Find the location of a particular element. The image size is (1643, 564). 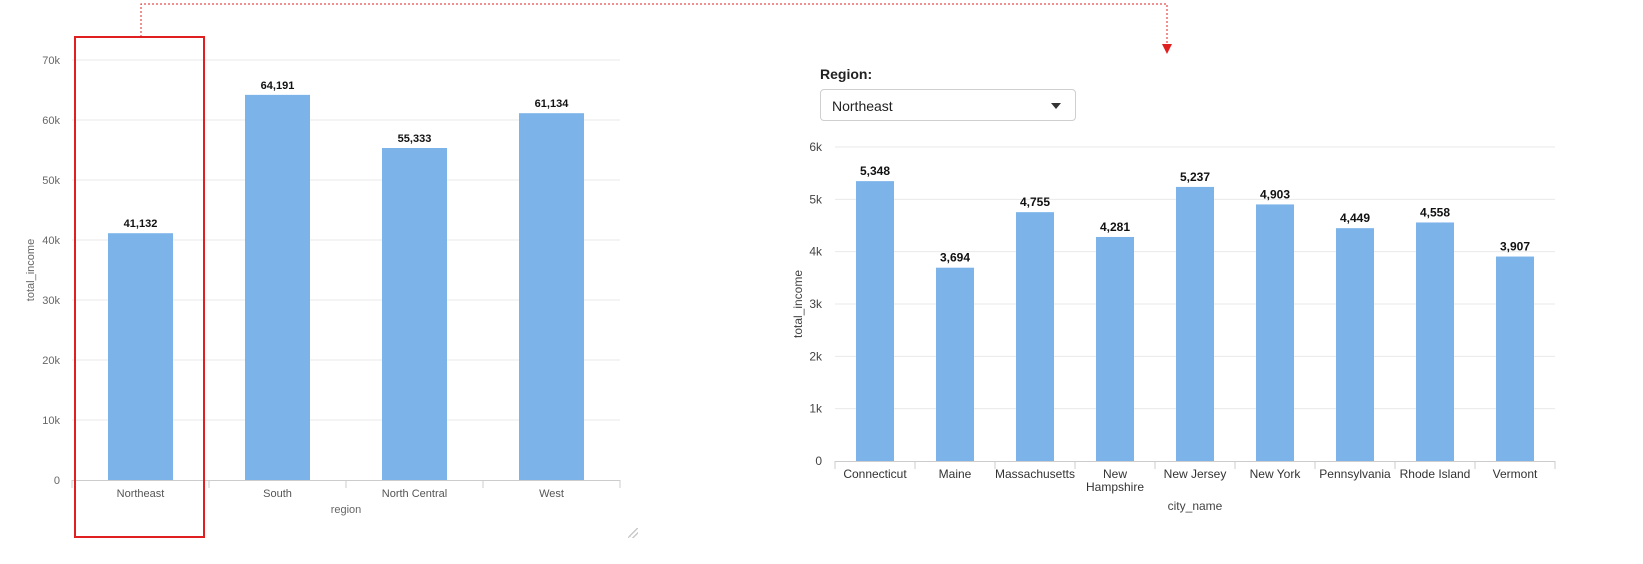

region-dropdown: Northeast is located at coordinates (948, 105).